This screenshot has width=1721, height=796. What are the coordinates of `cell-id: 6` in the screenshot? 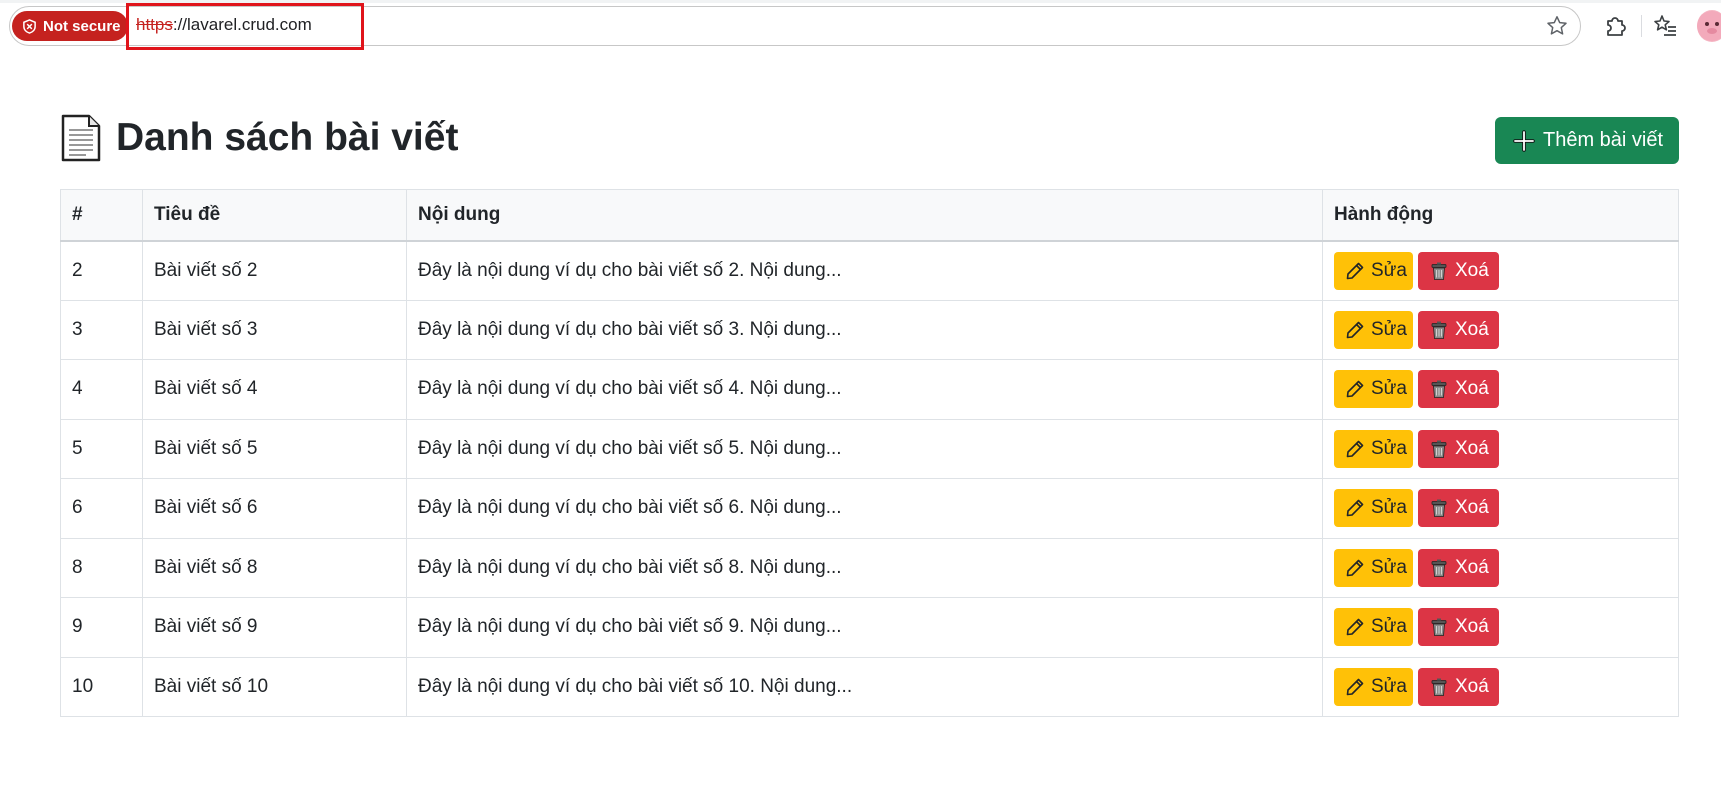 It's located at (101, 508).